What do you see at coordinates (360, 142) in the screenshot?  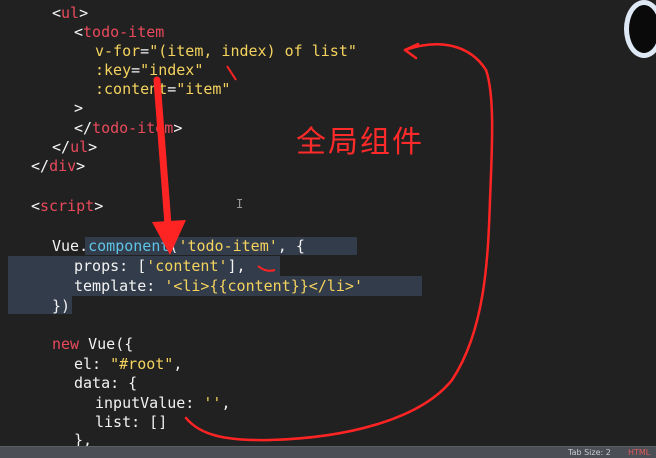 I see `annotation-label: 全局组件` at bounding box center [360, 142].